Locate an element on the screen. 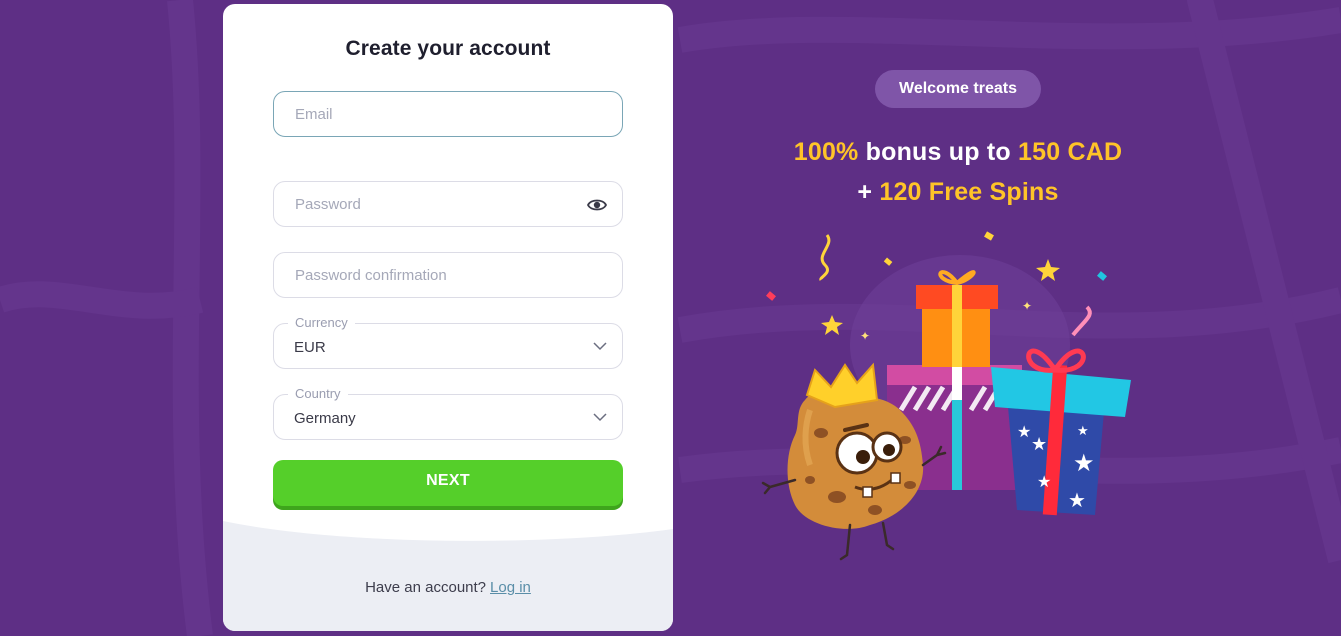 The image size is (1341, 636). bonus-text: bonus up to is located at coordinates (938, 152).